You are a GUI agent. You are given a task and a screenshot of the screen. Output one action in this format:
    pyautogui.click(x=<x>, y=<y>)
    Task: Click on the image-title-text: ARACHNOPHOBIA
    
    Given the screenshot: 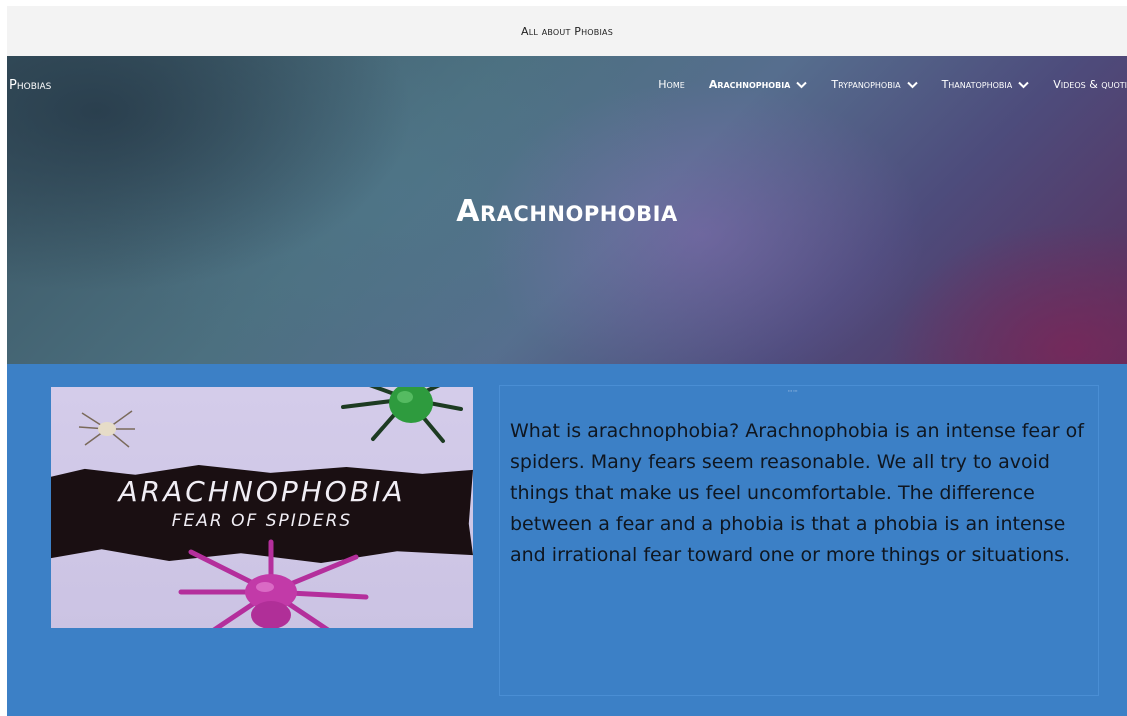 What is the action you would take?
    pyautogui.click(x=262, y=491)
    